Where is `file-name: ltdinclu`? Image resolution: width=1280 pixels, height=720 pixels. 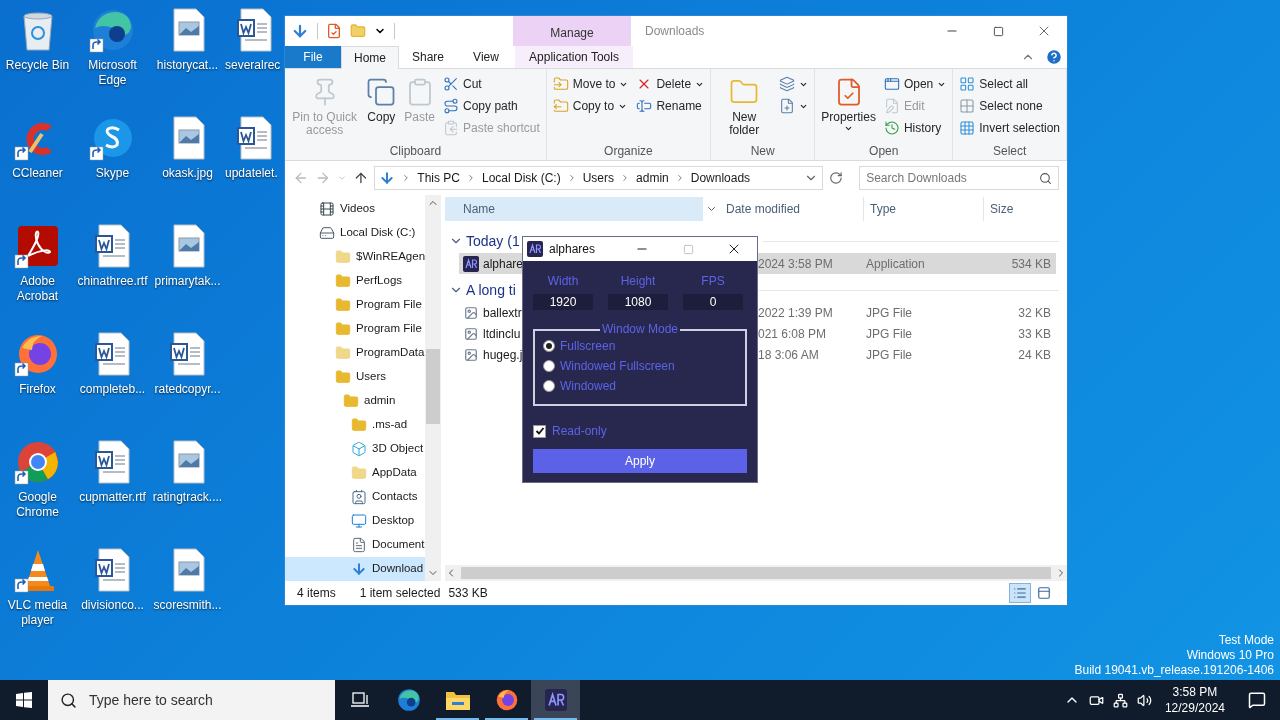 file-name: ltdinclu is located at coordinates (502, 334).